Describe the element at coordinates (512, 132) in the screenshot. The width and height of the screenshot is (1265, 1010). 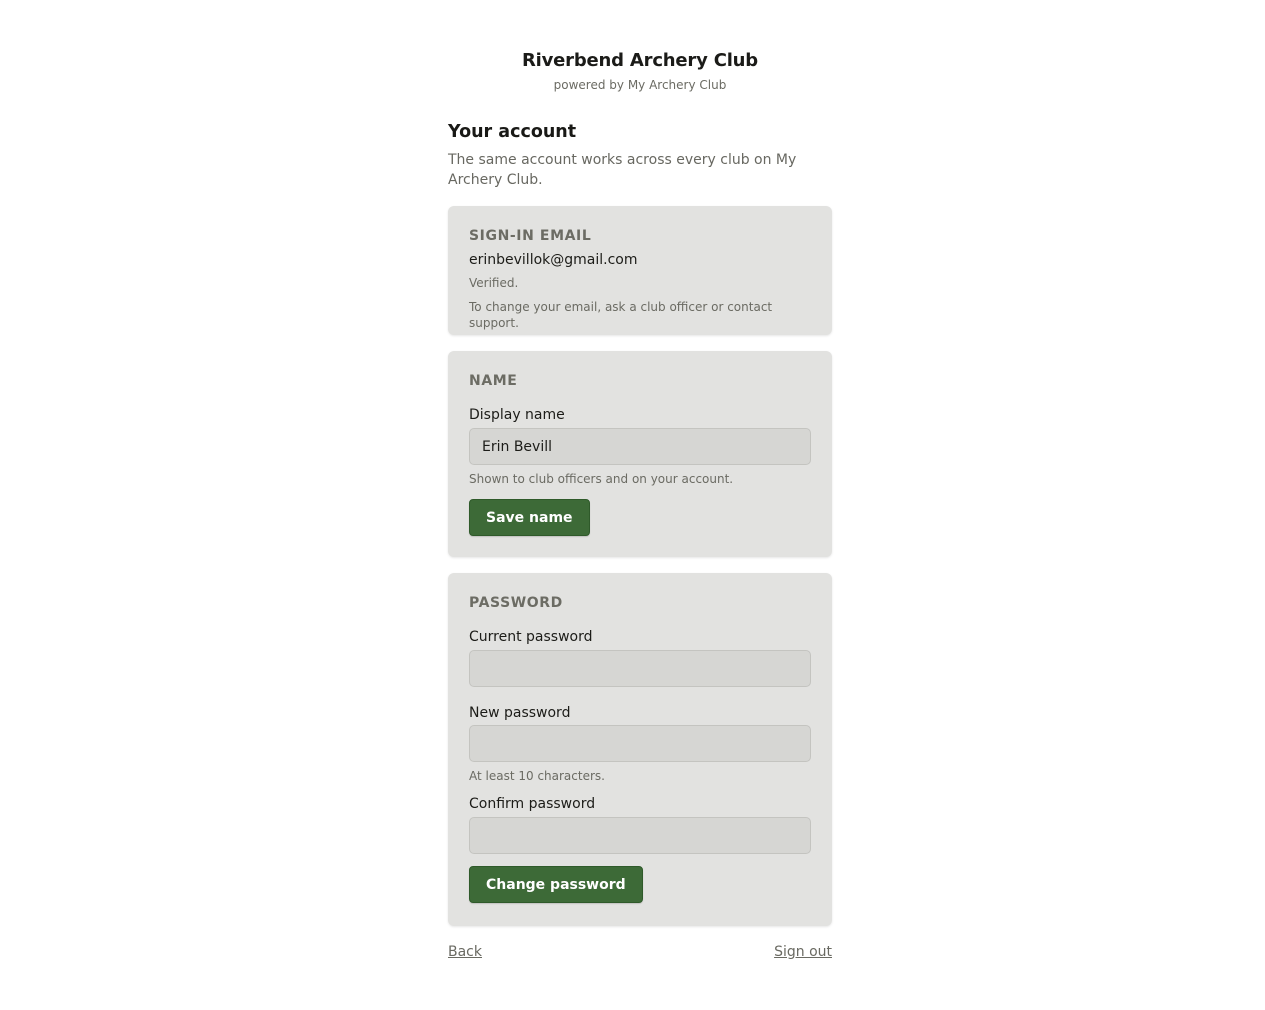
I see `page-title: Your account` at that location.